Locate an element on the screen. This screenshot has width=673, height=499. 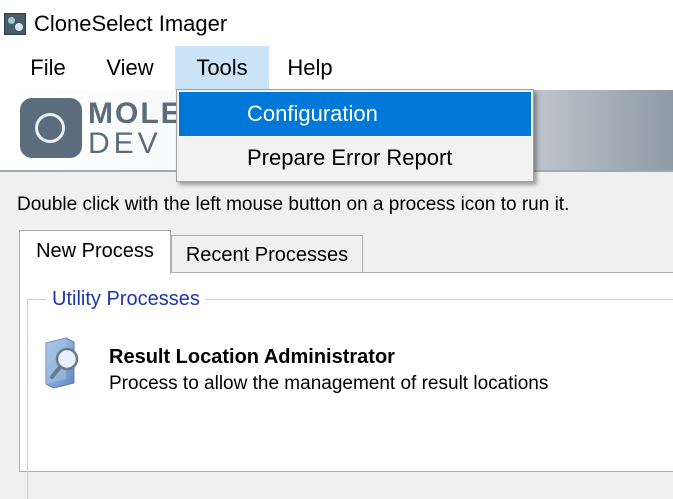
title-bar: CloneSelect Imager is located at coordinates (336, 23).